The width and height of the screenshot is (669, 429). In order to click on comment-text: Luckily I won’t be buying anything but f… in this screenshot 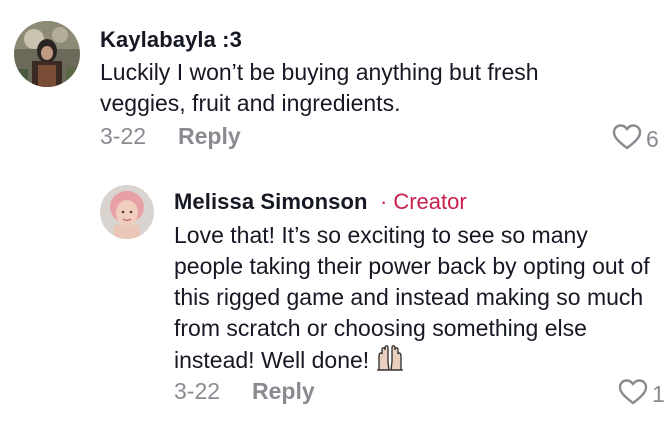, I will do `click(319, 87)`.